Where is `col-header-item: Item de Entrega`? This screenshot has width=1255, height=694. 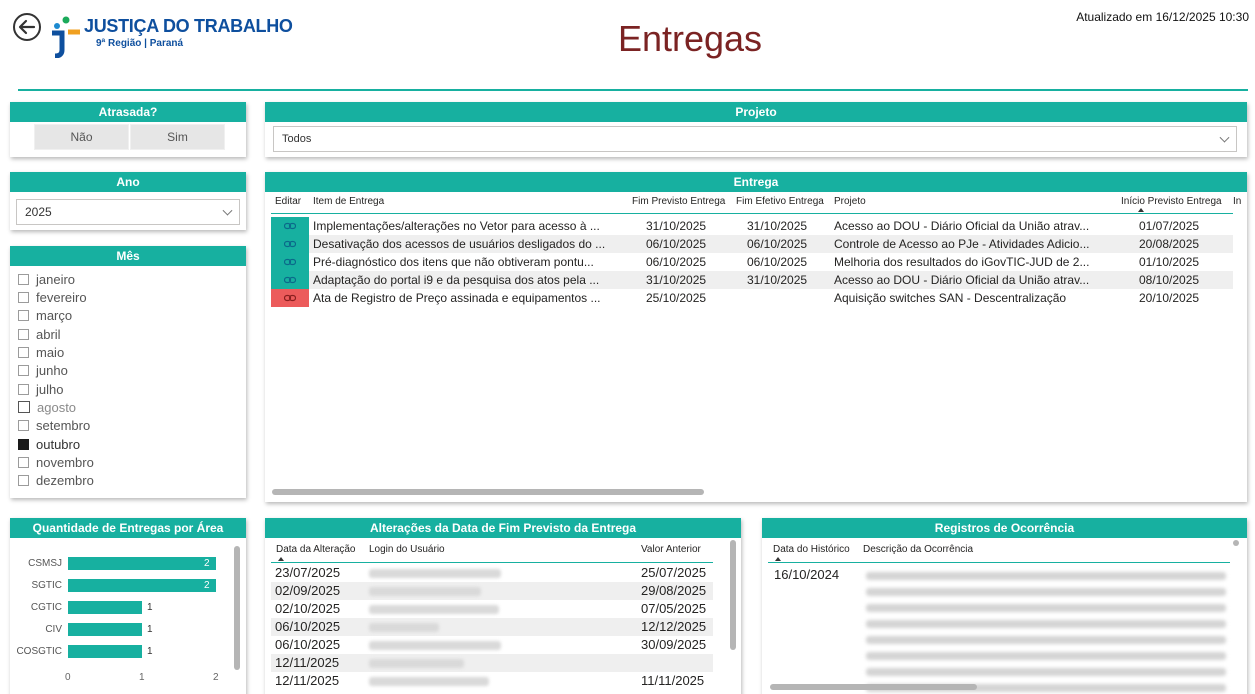 col-header-item: Item de Entrega is located at coordinates (348, 201).